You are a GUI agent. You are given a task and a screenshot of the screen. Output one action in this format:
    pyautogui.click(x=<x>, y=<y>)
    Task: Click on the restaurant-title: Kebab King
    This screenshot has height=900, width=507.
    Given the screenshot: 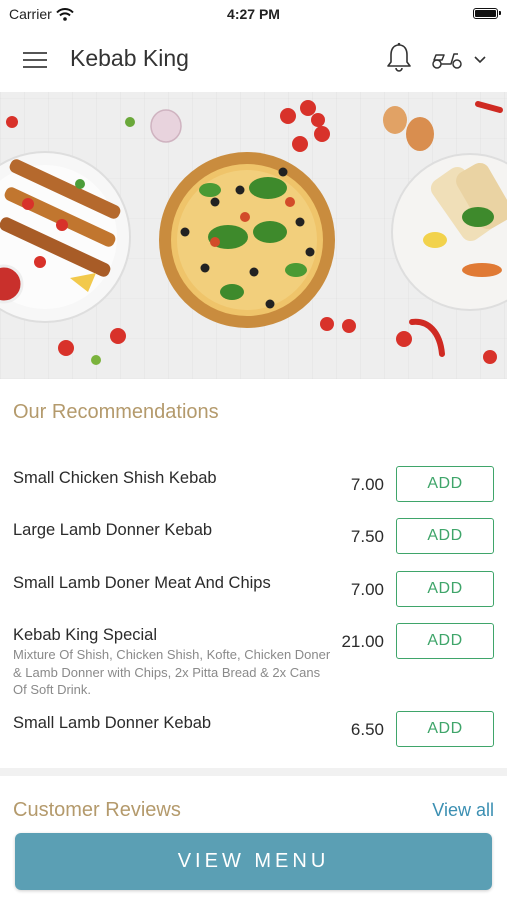 What is the action you would take?
    pyautogui.click(x=129, y=58)
    